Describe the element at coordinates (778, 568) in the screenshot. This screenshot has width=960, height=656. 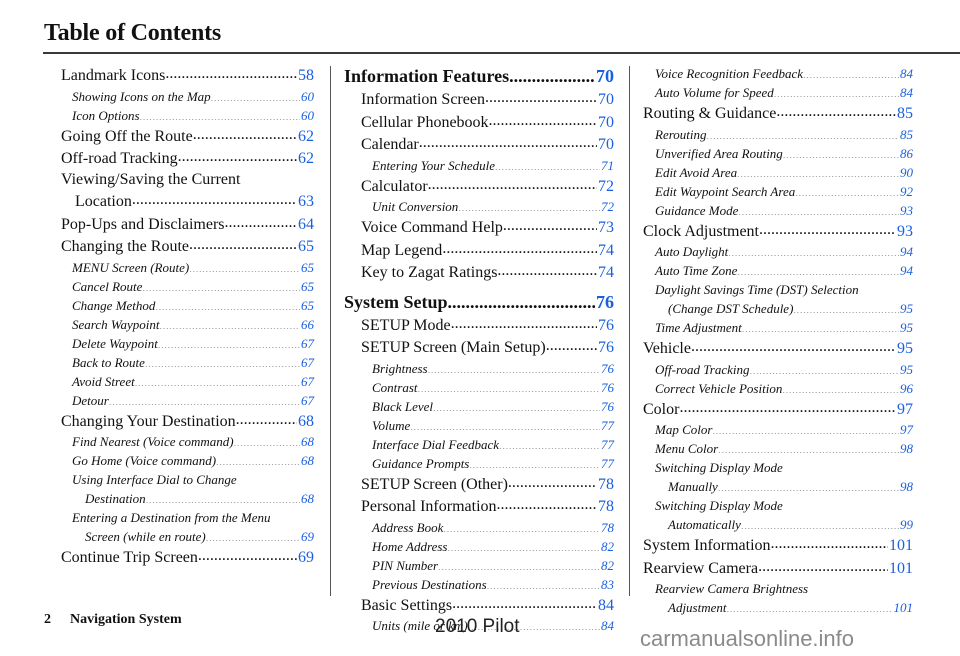
I see `toc-entry: Rearview Camera 101` at that location.